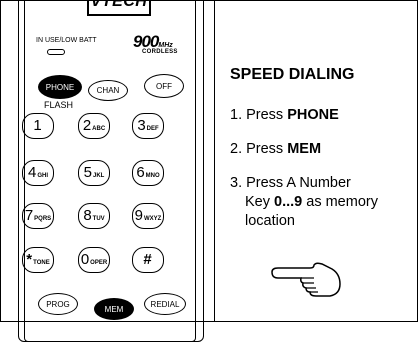 The height and width of the screenshot is (342, 418). What do you see at coordinates (270, 221) in the screenshot?
I see `step-3-line-3: location` at bounding box center [270, 221].